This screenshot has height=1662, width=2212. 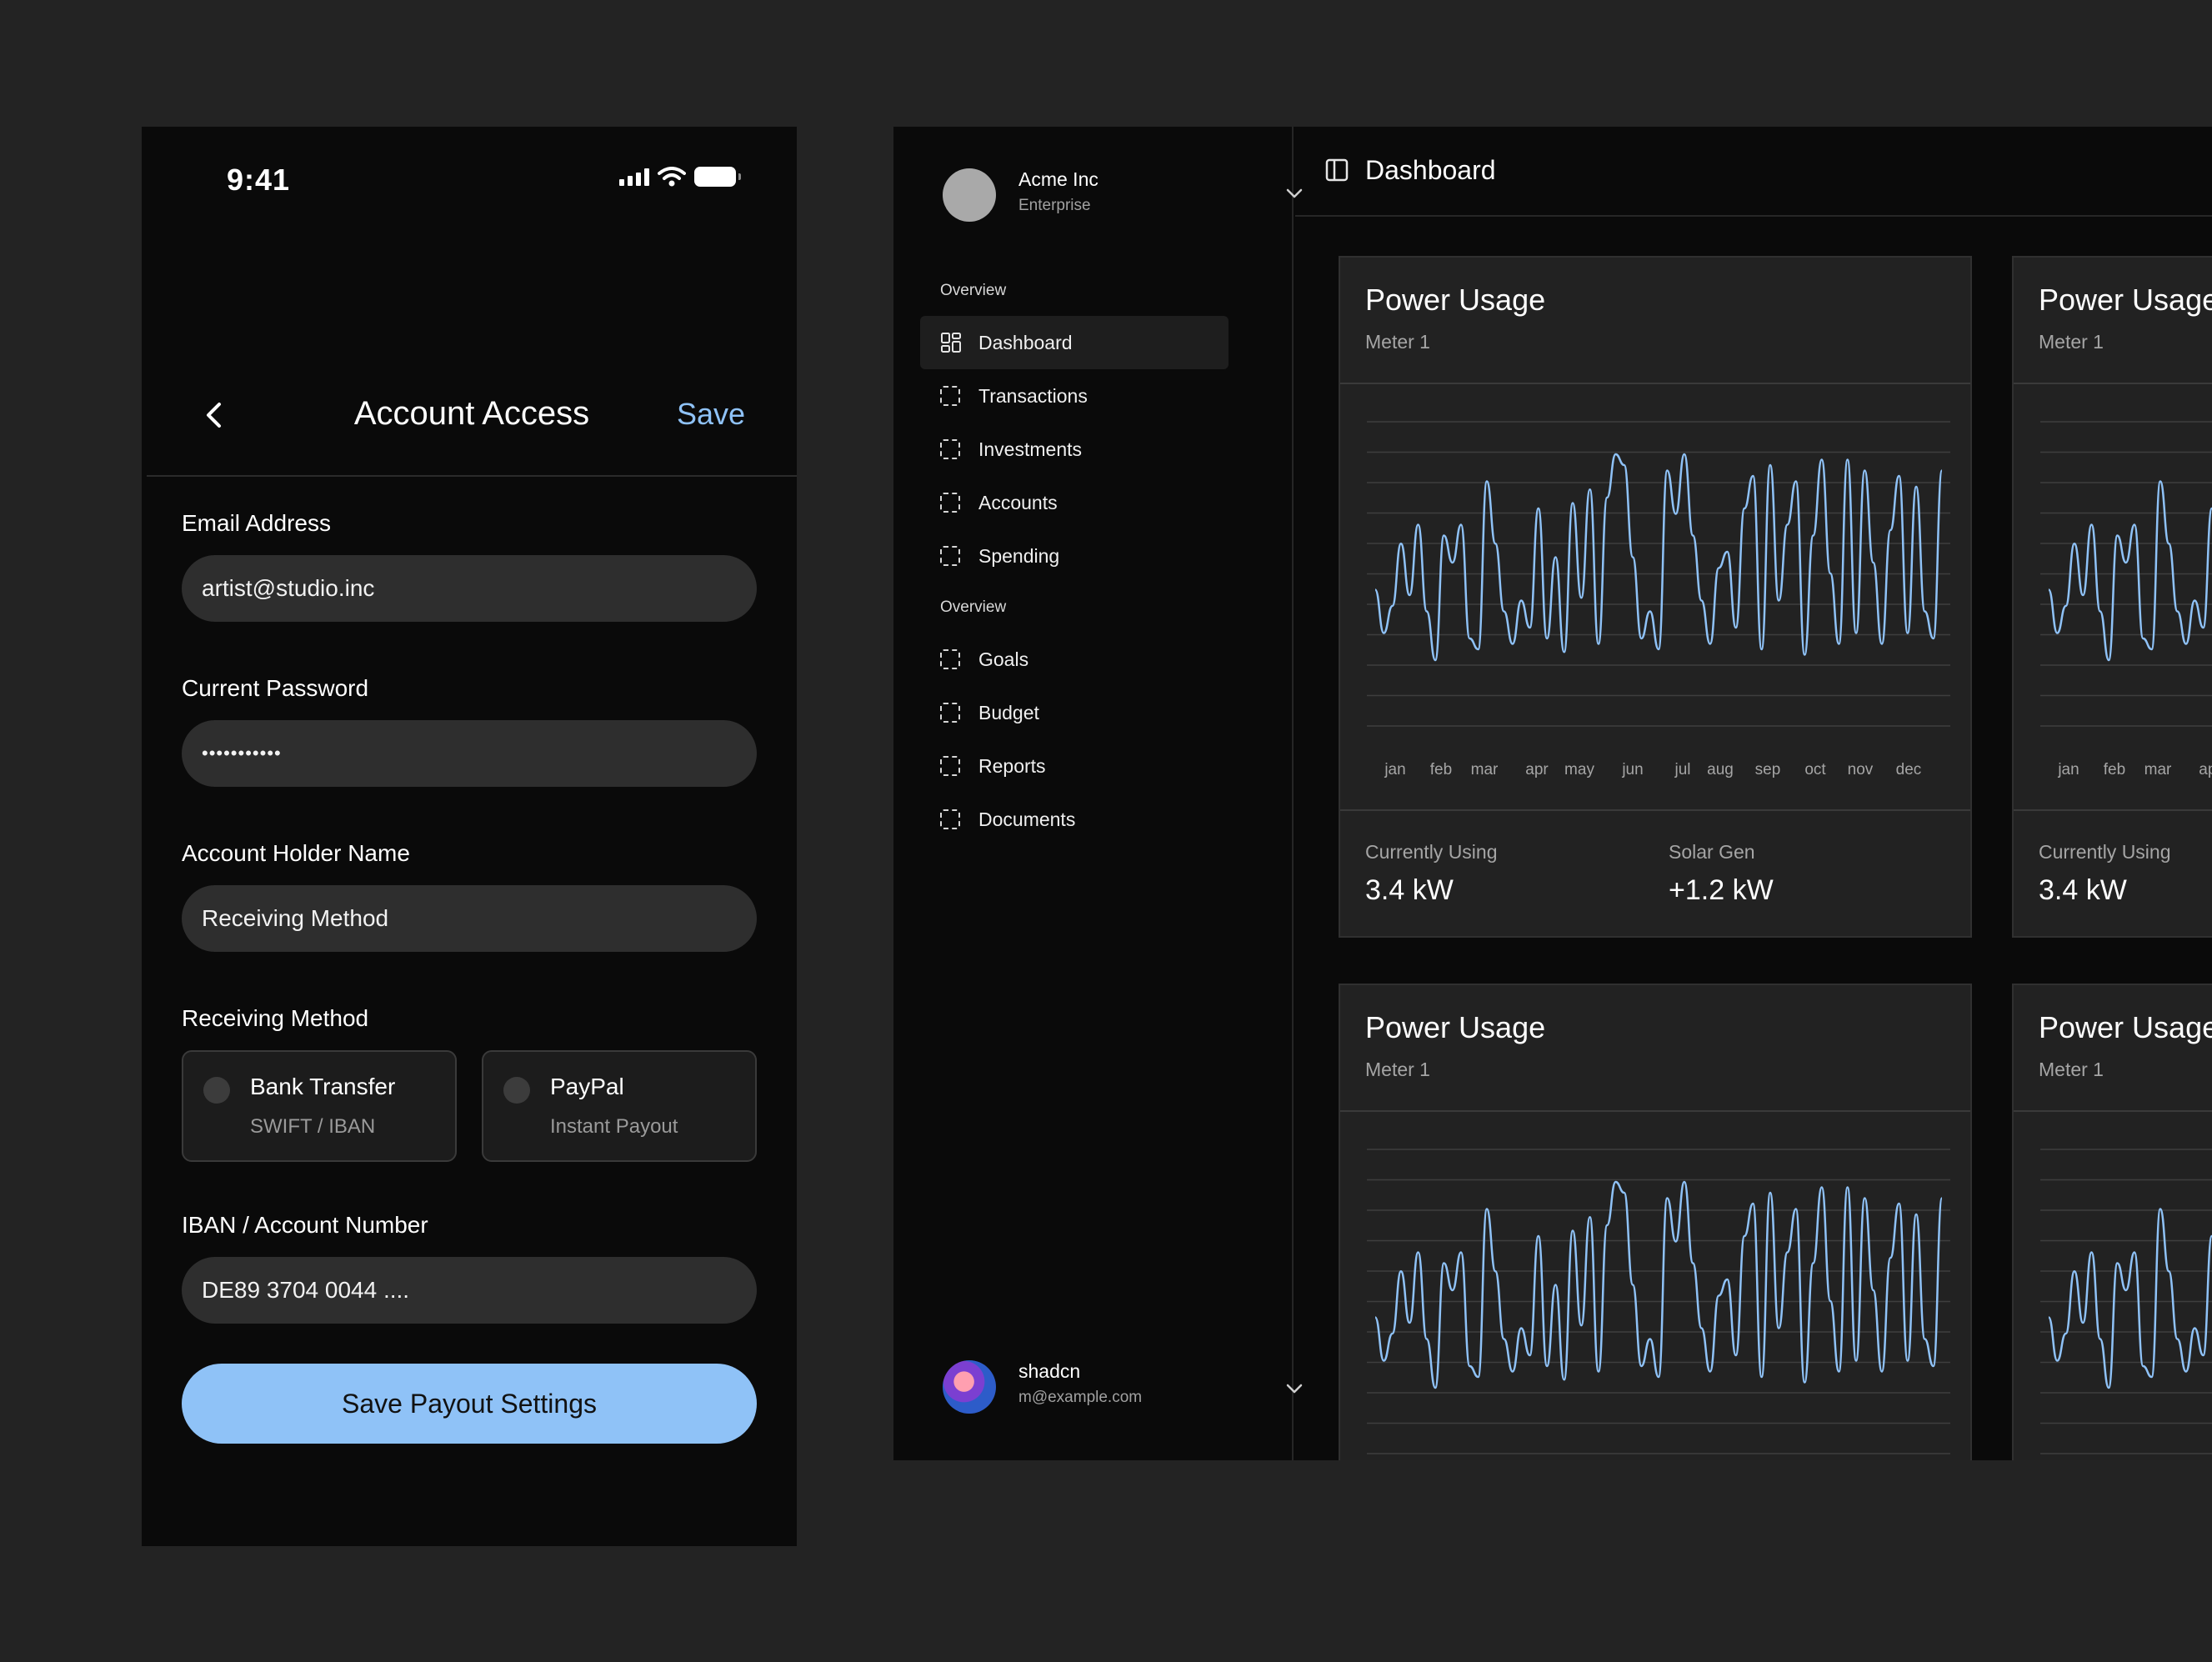 I want to click on email-input: artist@studio.inc, so click(x=469, y=588).